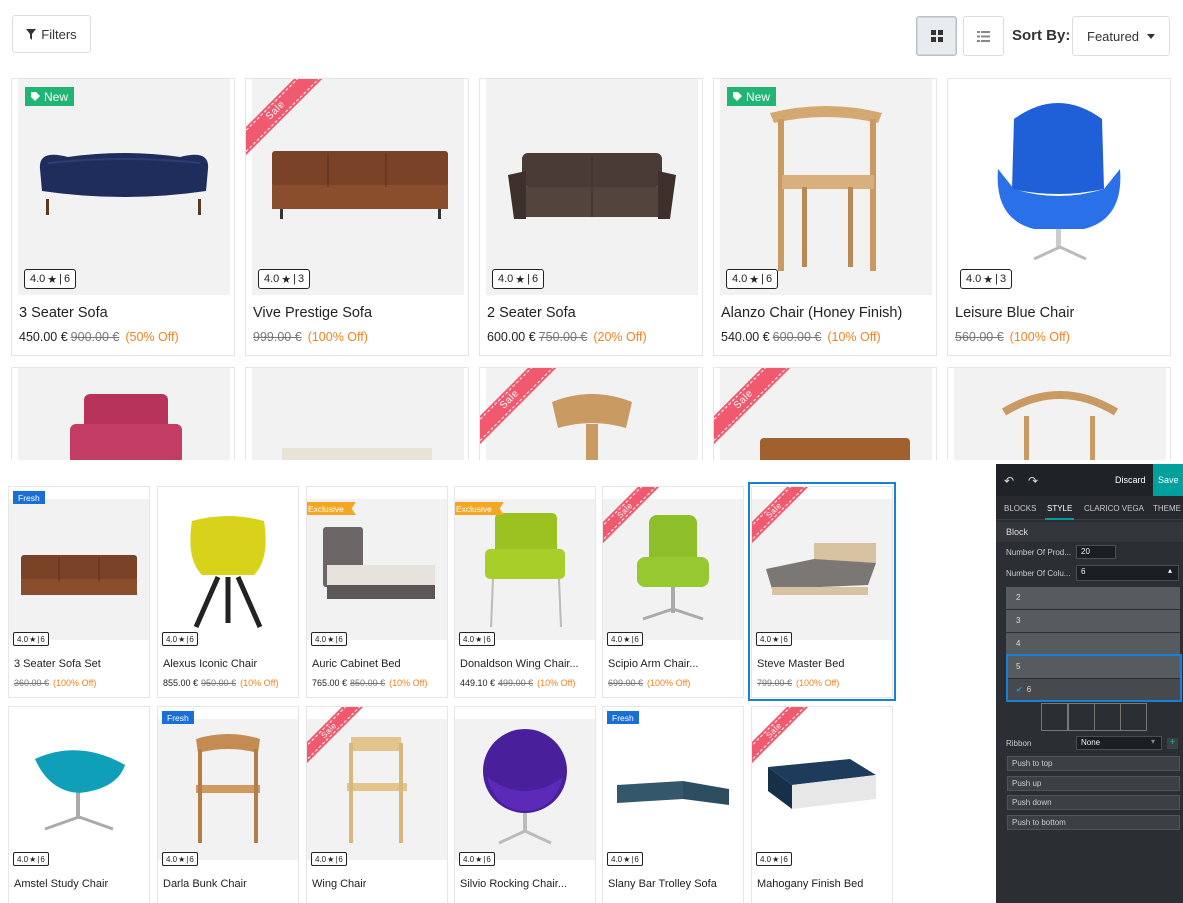 The image size is (1183, 903). I want to click on list-icon, so click(983, 36).